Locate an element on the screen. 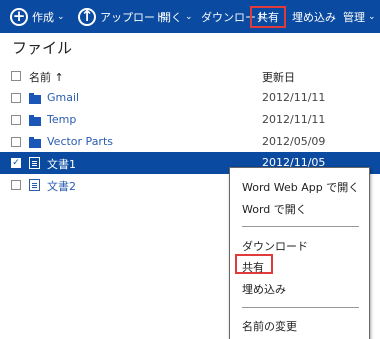 The height and width of the screenshot is (339, 380). column-name-header: 名前 ↑ is located at coordinates (46, 77).